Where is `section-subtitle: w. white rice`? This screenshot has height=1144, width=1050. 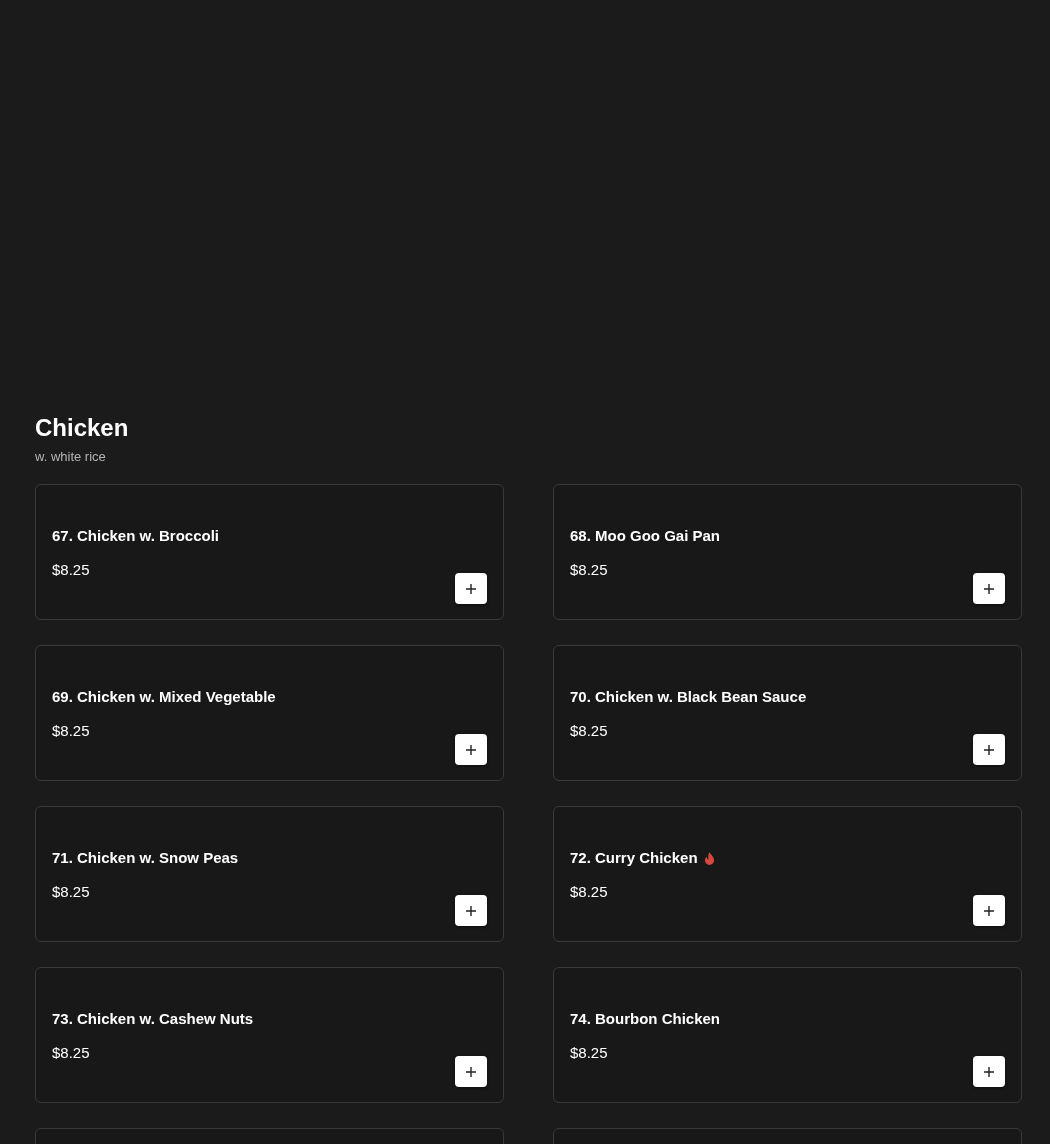 section-subtitle: w. white rice is located at coordinates (70, 457).